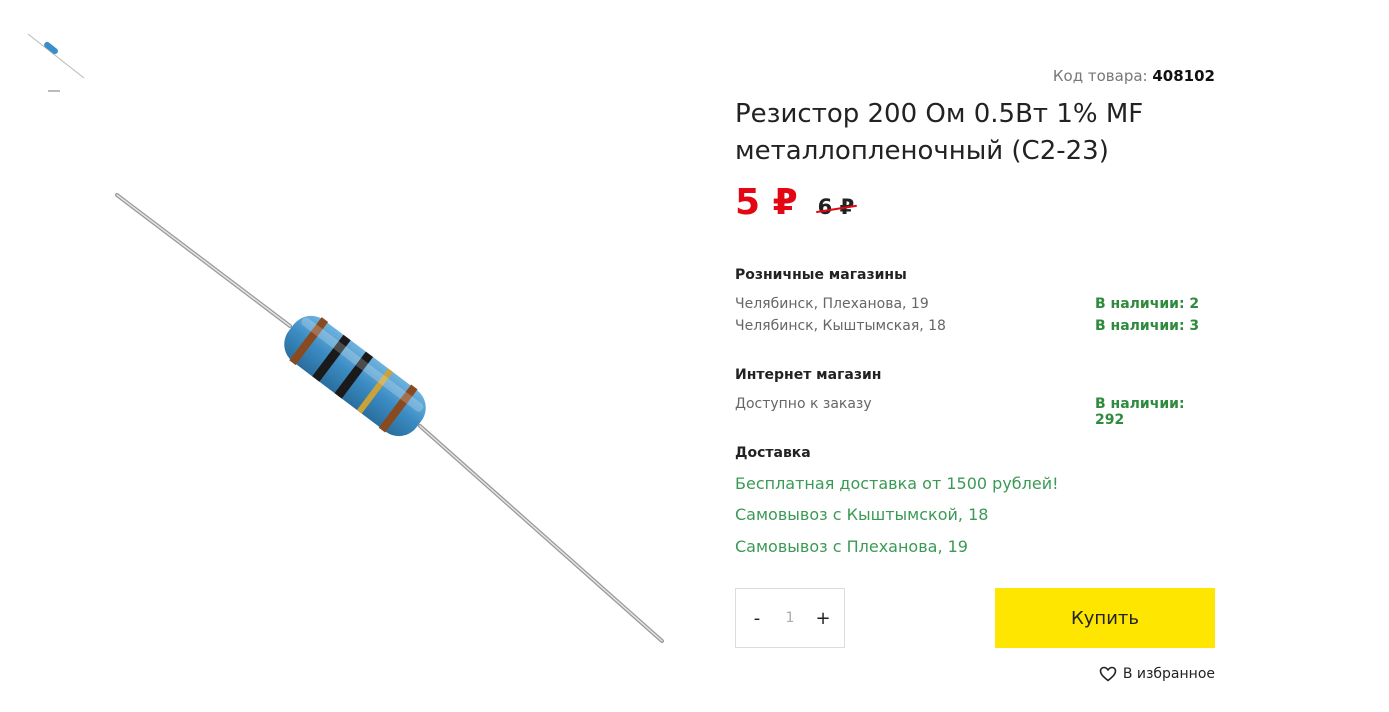 The height and width of the screenshot is (712, 1389). What do you see at coordinates (1108, 674) in the screenshot?
I see `heart-icon` at bounding box center [1108, 674].